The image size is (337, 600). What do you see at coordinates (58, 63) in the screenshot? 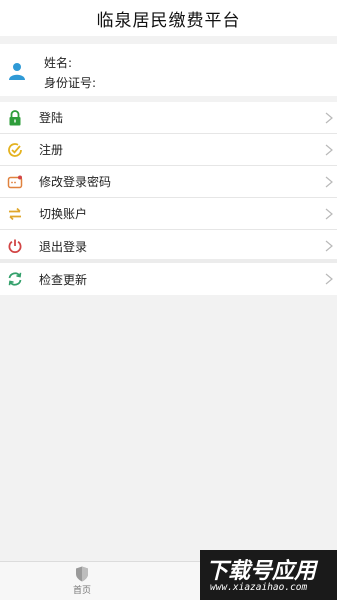
I see `name-label: 姓名:` at bounding box center [58, 63].